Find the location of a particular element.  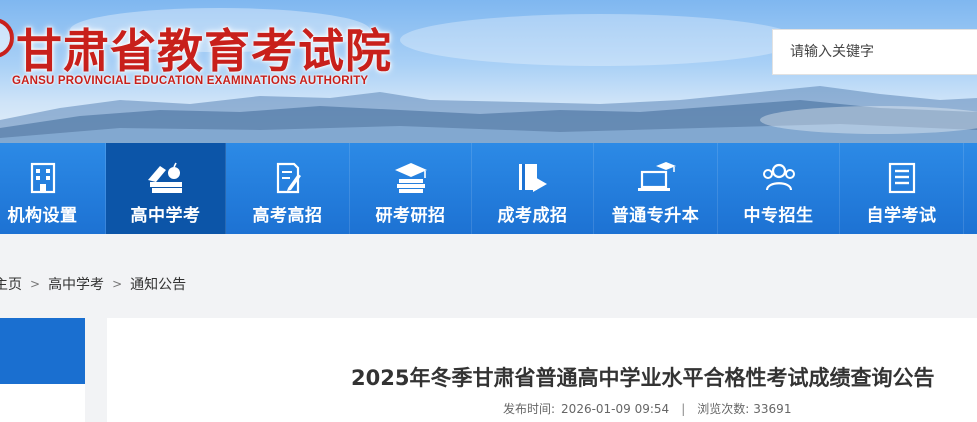

site-title: 甘肃省教育考试院 is located at coordinates (204, 51).